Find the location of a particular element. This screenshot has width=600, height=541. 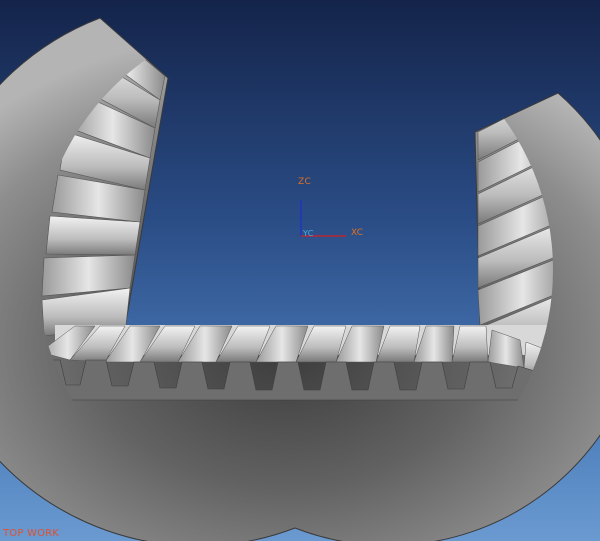

axis-z-label: ZC is located at coordinates (305, 182).